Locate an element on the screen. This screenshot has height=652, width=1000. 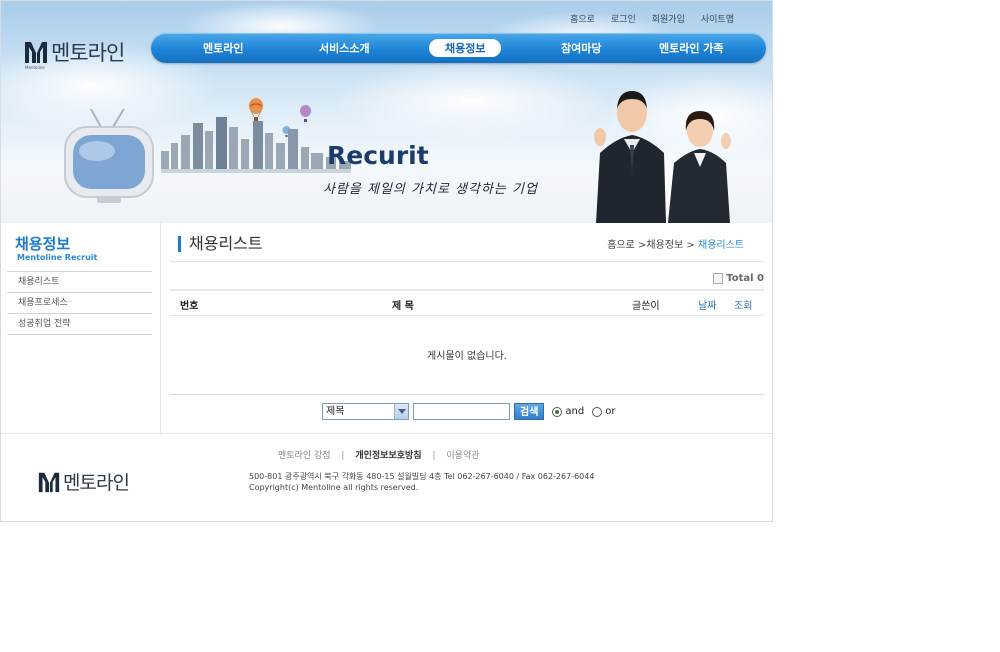
search-bar: 제목 검색 and or is located at coordinates (468, 411).